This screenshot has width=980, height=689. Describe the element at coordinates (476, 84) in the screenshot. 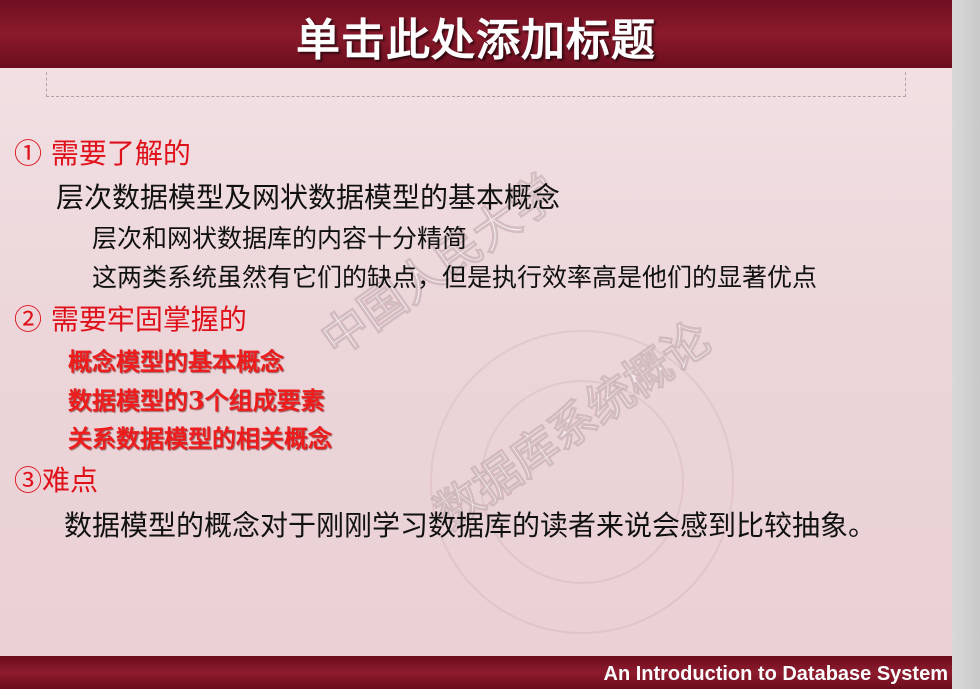

I see `title-placeholder-box` at that location.